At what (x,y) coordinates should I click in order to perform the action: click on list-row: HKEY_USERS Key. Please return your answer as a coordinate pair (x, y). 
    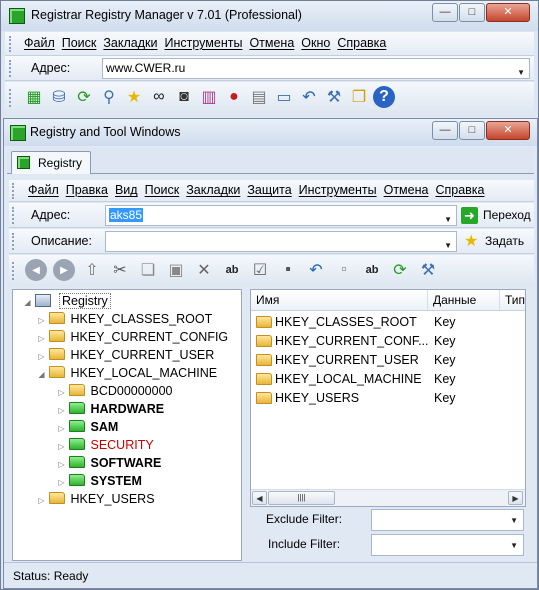
    Looking at the image, I should click on (388, 398).